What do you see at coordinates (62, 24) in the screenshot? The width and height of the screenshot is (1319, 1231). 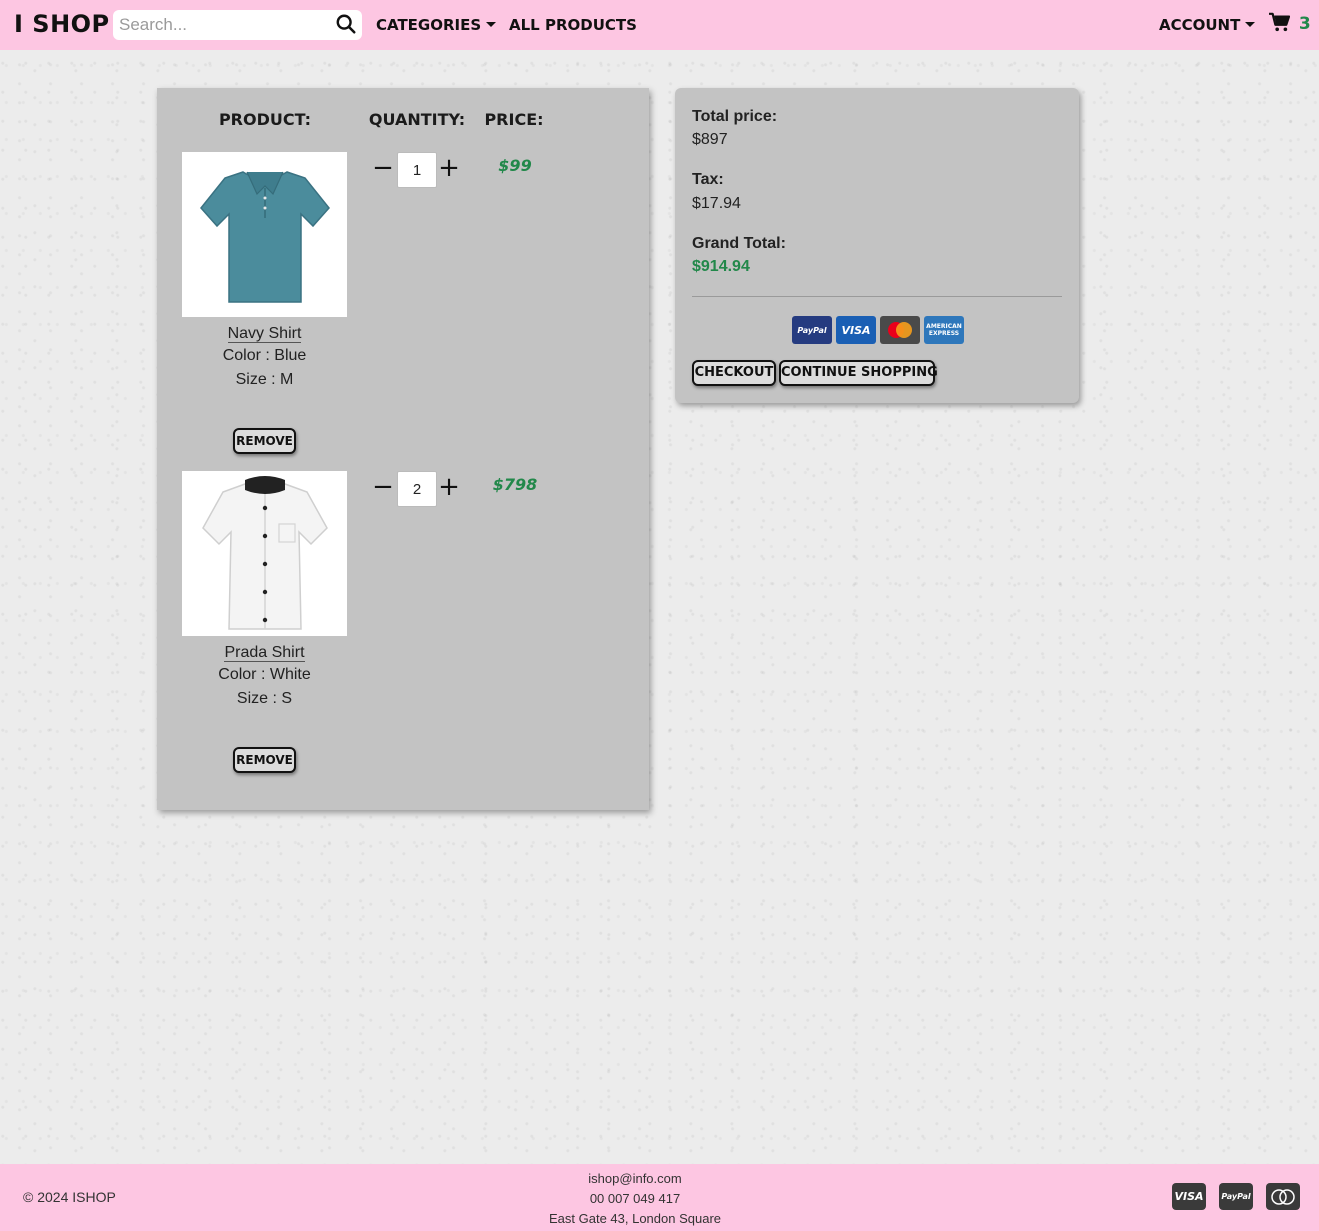 I see `brand-logo: I SHOP` at bounding box center [62, 24].